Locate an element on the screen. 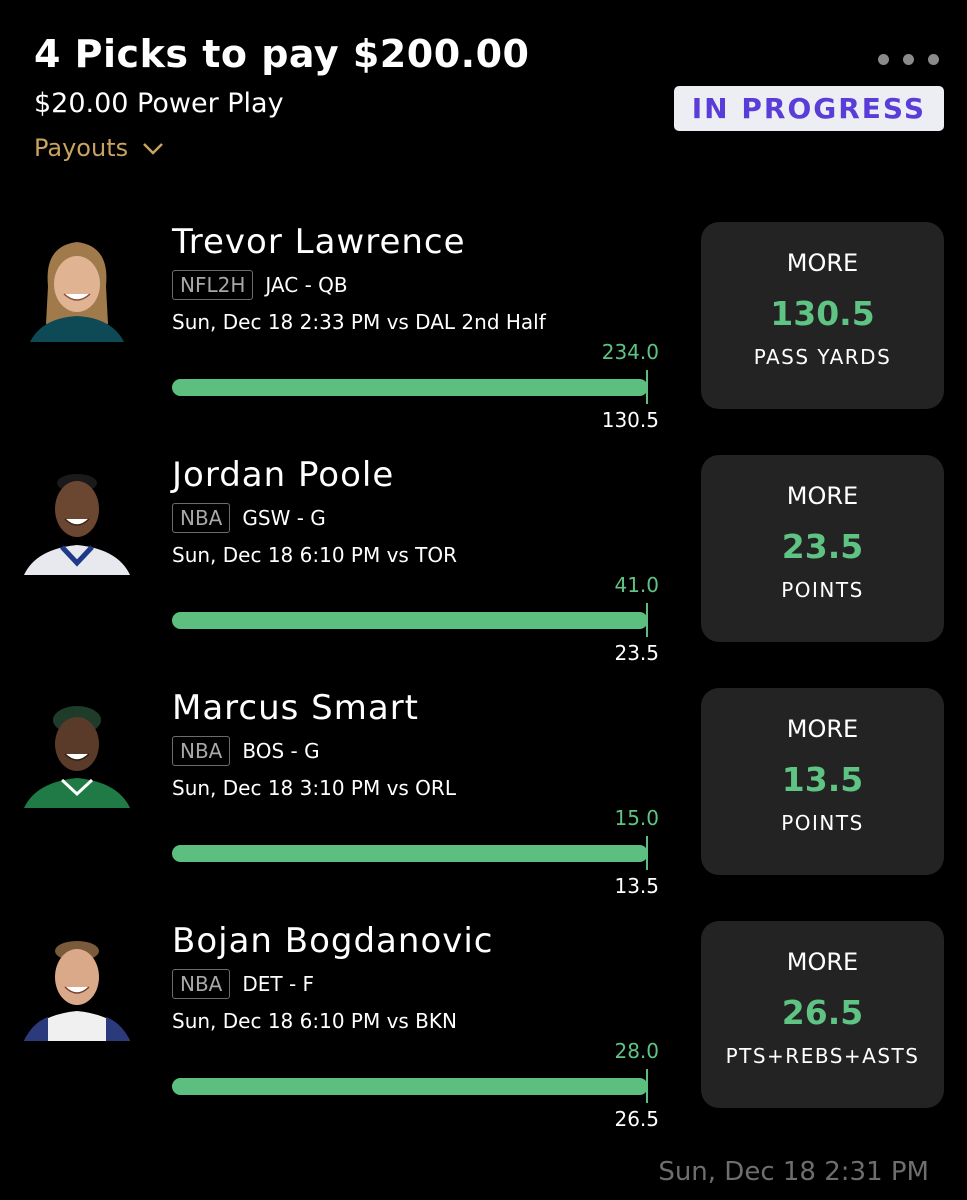 This screenshot has width=967, height=1200. stat-type: PASS YARDS is located at coordinates (822, 357).